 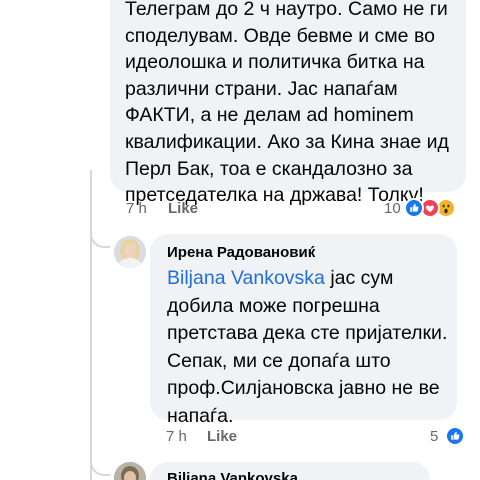 I want to click on comment-line: Перл Бак, тоа е скандалозно за, so click(x=269, y=168).